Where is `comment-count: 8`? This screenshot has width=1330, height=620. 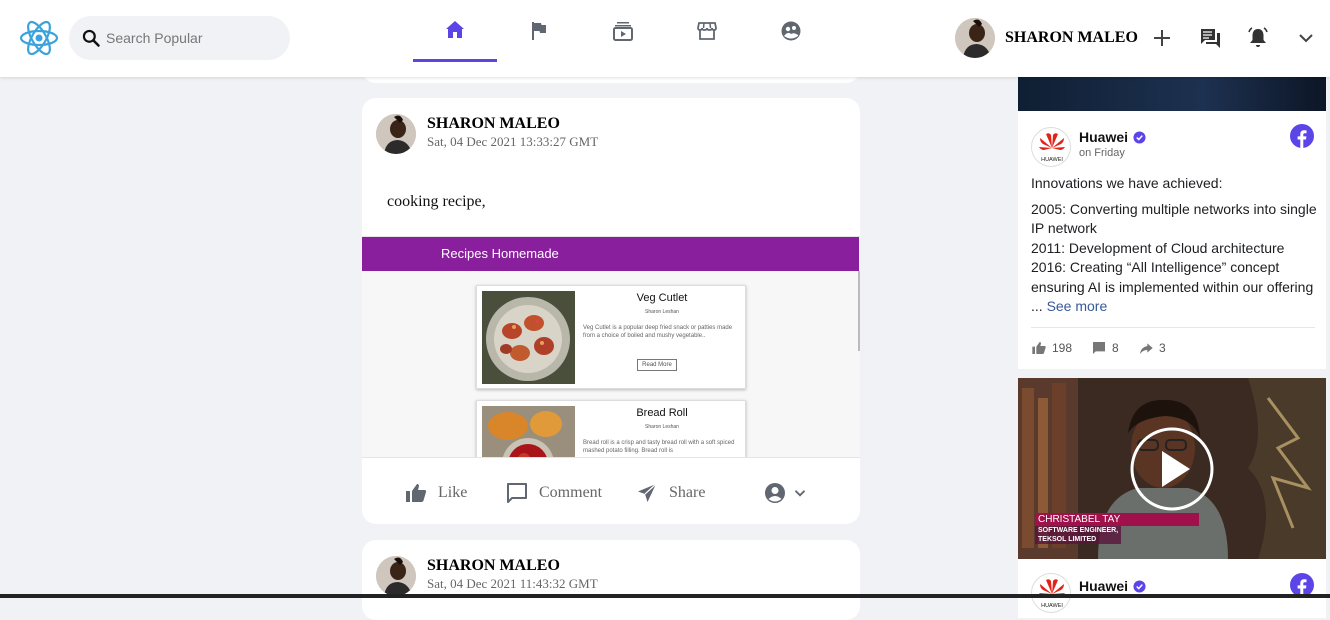 comment-count: 8 is located at coordinates (1105, 348).